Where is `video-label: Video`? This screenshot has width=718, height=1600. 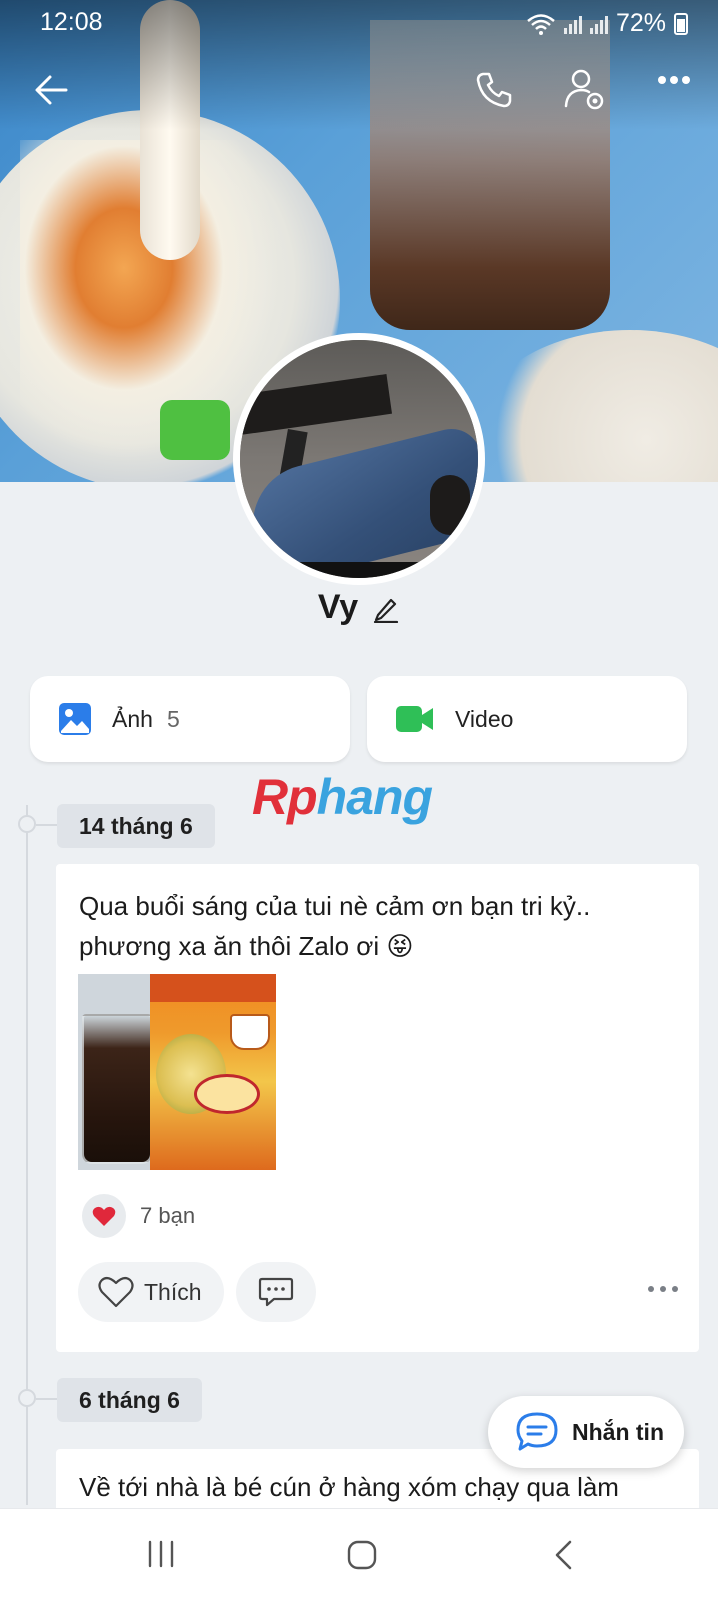 video-label: Video is located at coordinates (484, 718).